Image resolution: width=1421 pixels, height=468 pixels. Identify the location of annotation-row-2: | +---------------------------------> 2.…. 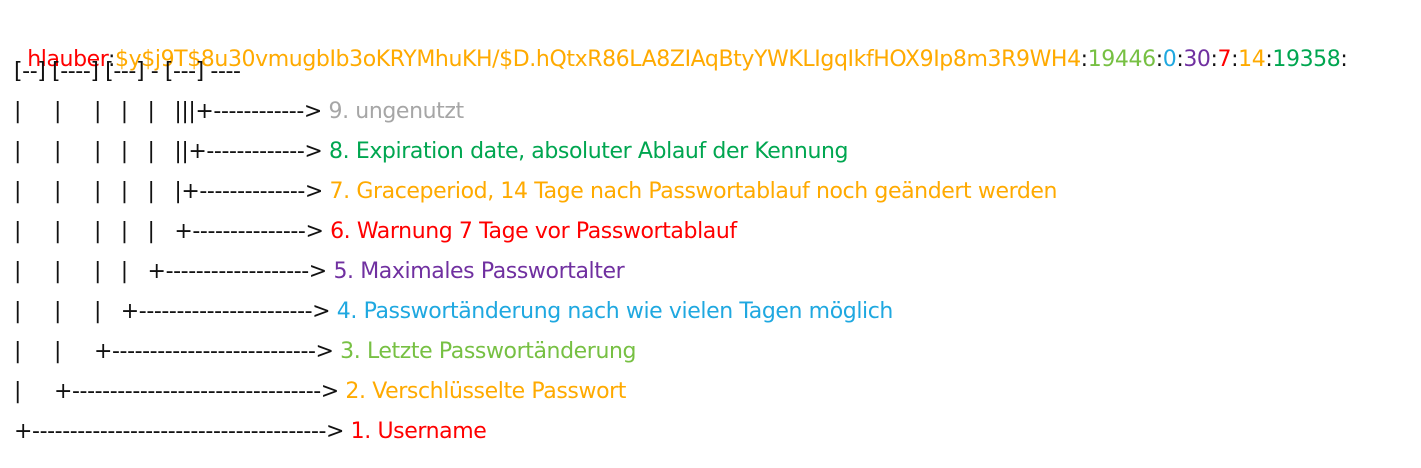
(320, 392).